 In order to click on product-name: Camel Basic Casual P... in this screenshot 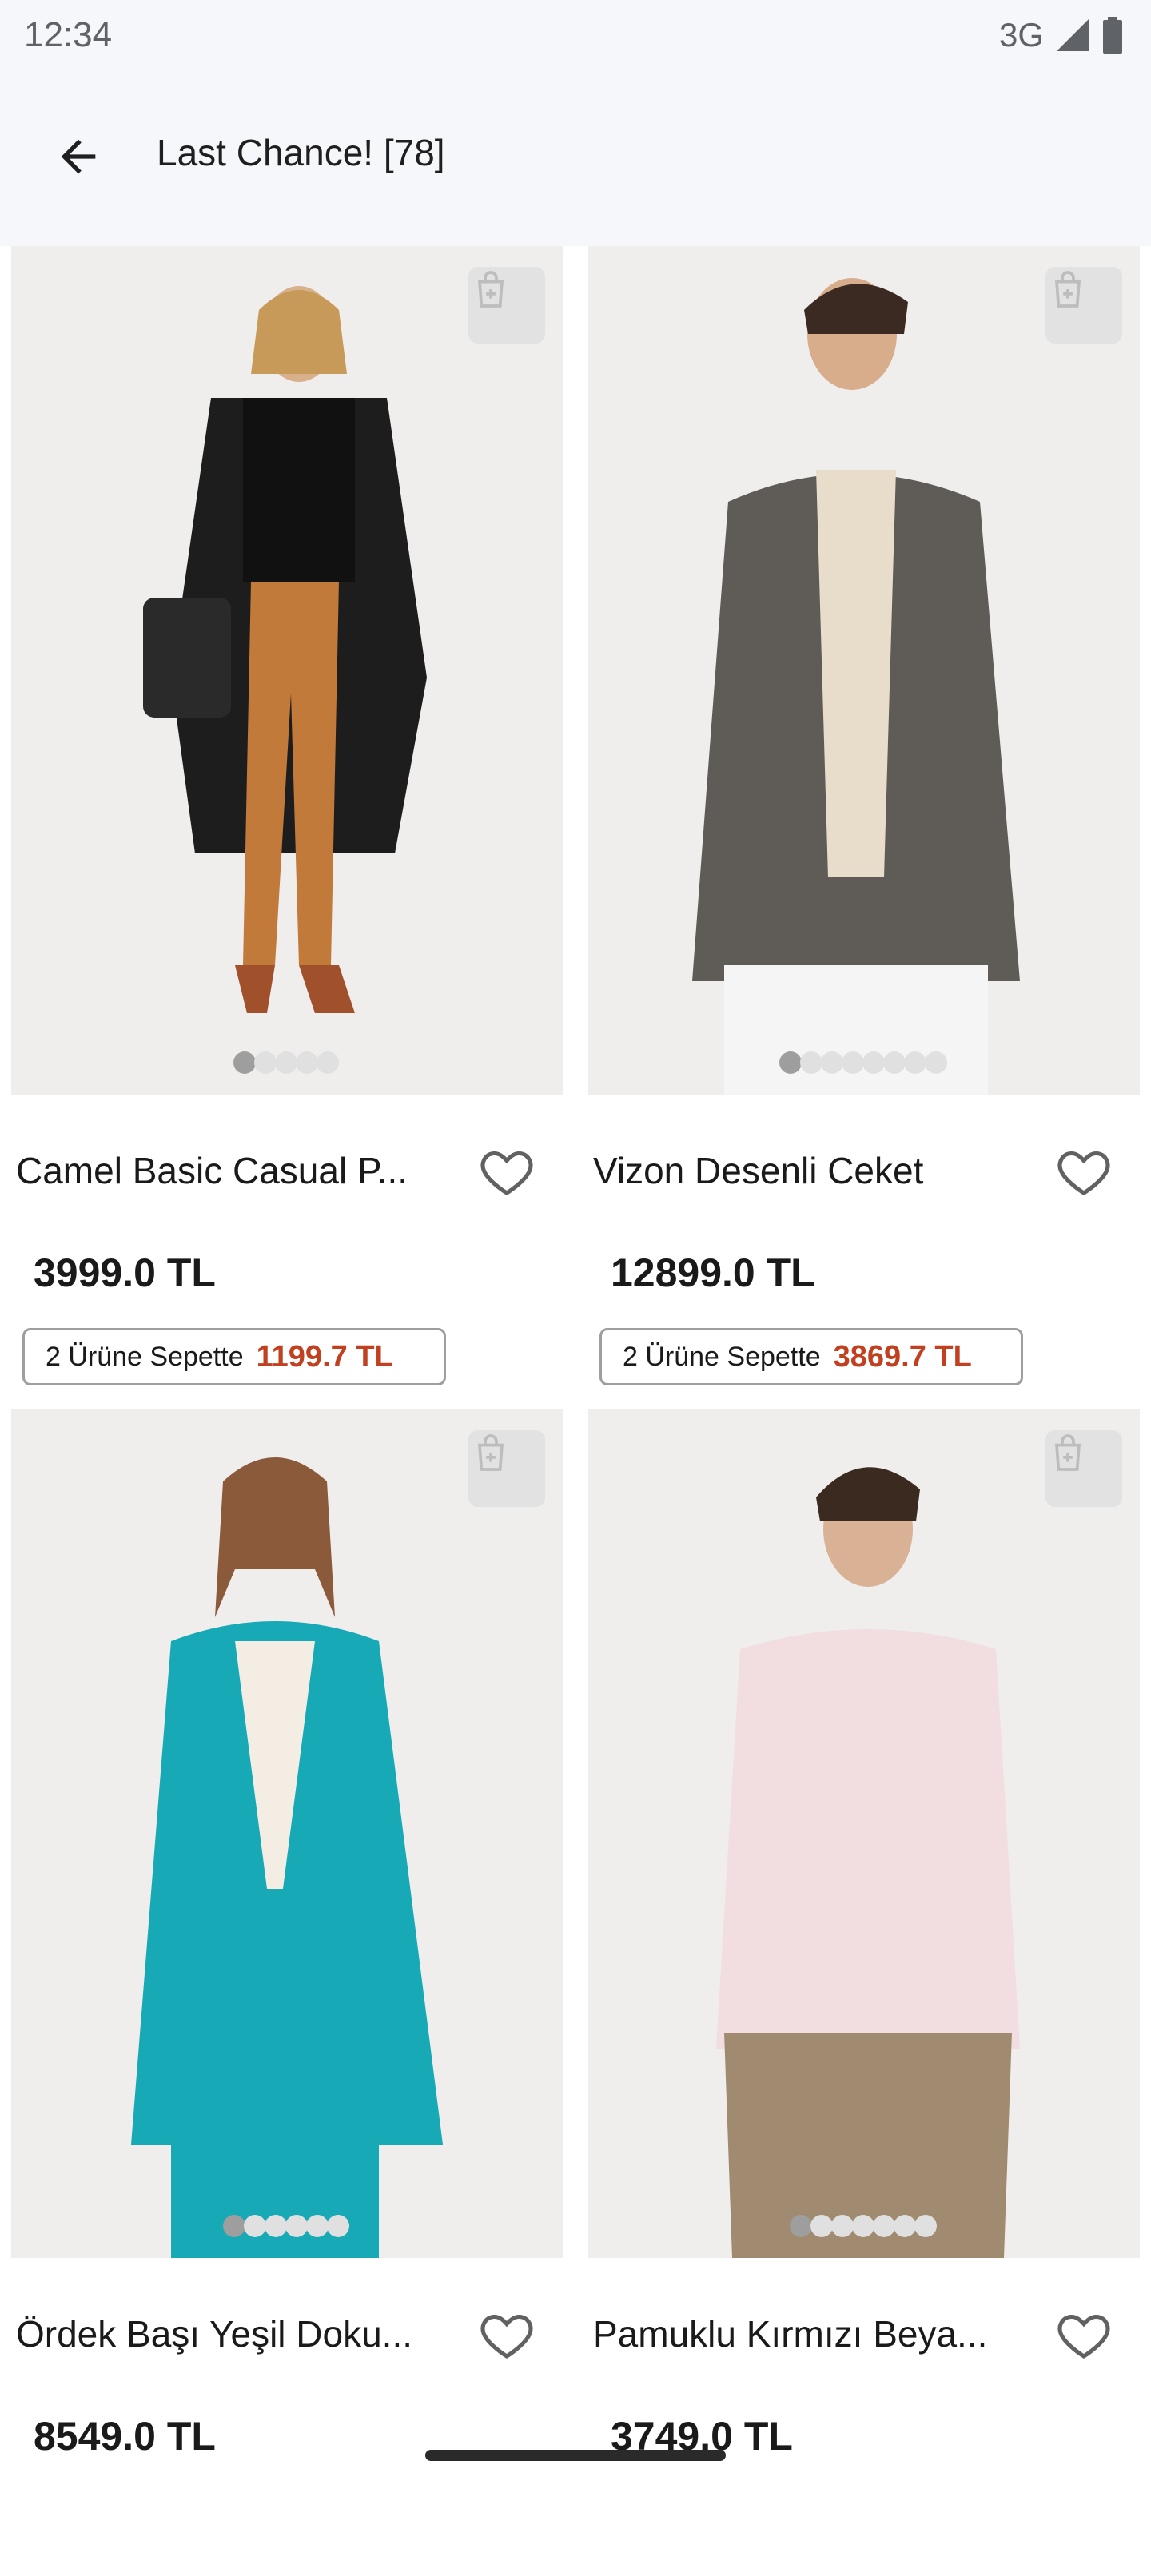, I will do `click(232, 1170)`.